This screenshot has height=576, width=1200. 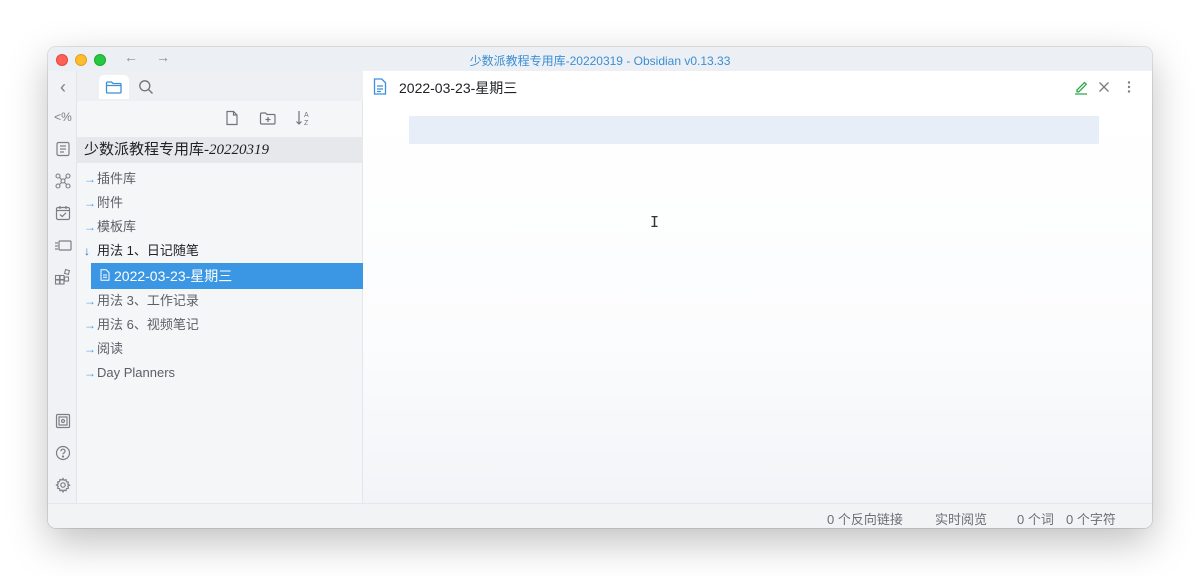 I want to click on view-header: 2022-03-23-星期三, so click(x=757, y=87).